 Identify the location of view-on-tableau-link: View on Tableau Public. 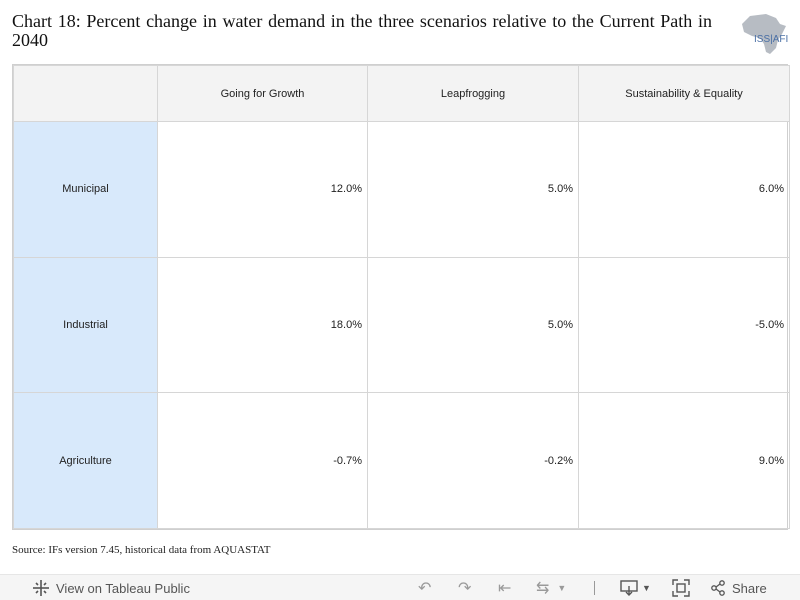
(111, 587).